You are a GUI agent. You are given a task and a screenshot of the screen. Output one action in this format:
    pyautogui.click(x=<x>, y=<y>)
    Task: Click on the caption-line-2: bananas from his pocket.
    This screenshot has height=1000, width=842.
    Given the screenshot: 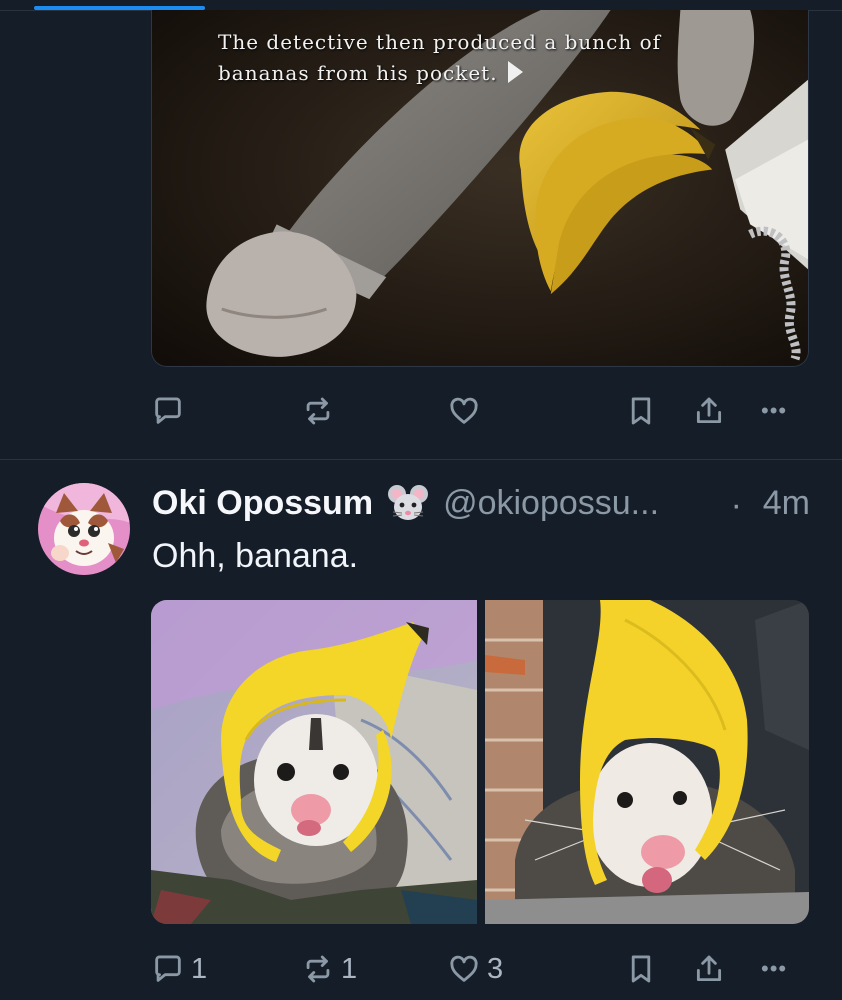 What is the action you would take?
    pyautogui.click(x=358, y=73)
    